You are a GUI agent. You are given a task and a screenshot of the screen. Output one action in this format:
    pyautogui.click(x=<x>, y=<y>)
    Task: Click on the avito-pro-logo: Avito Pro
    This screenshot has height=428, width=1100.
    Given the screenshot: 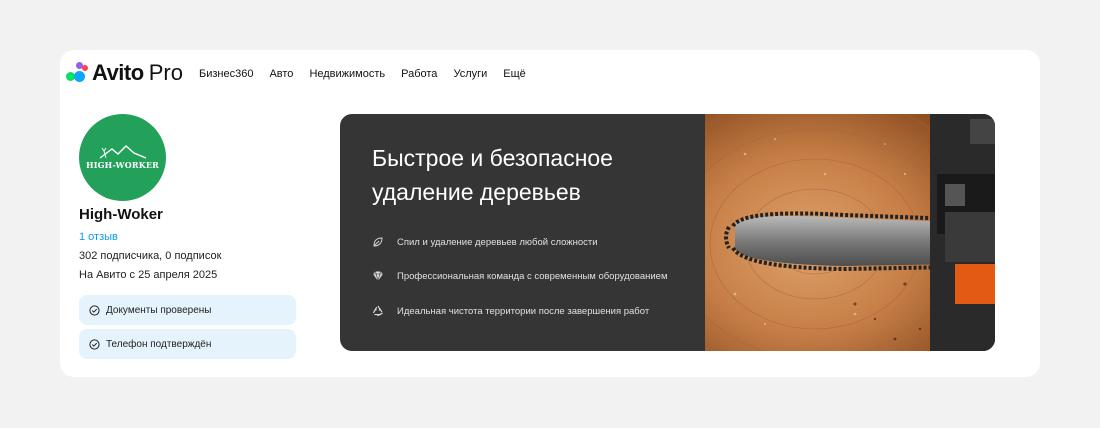 What is the action you would take?
    pyautogui.click(x=124, y=73)
    